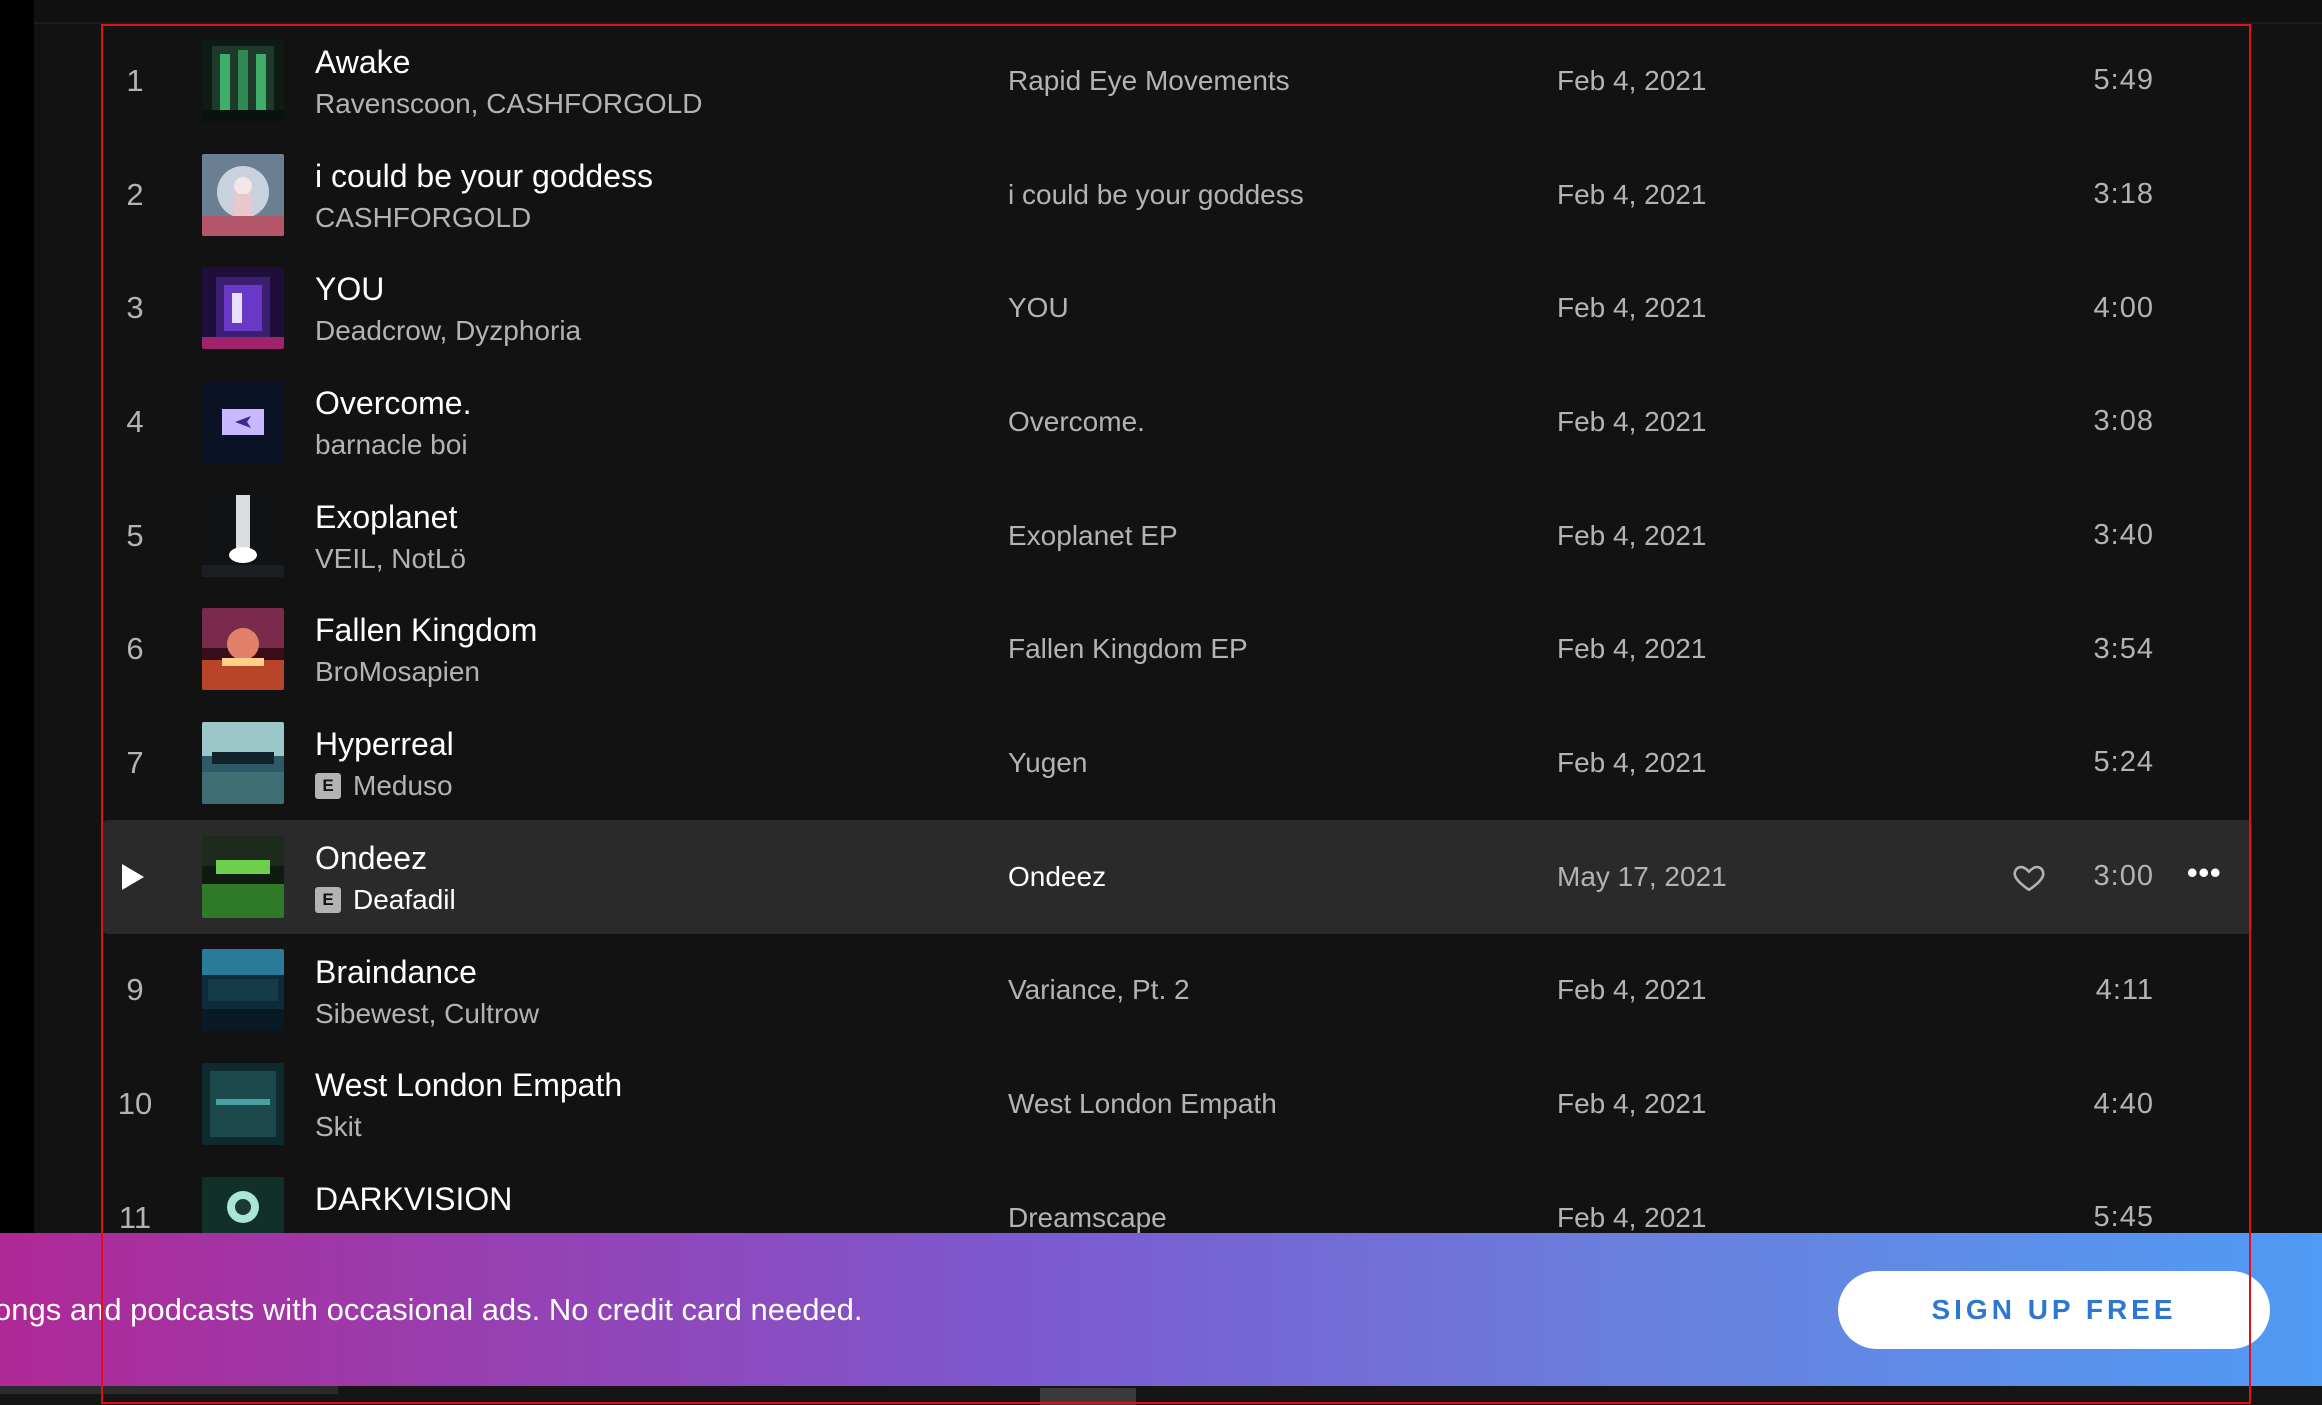  I want to click on sign-up-free-button: SIGN UP FREE, so click(2054, 1310).